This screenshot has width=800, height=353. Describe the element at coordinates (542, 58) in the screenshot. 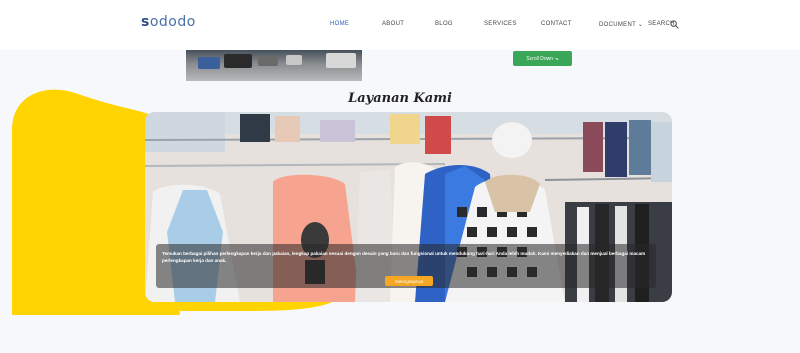

I see `scroll-down-button: Scroll Down ⬎` at that location.